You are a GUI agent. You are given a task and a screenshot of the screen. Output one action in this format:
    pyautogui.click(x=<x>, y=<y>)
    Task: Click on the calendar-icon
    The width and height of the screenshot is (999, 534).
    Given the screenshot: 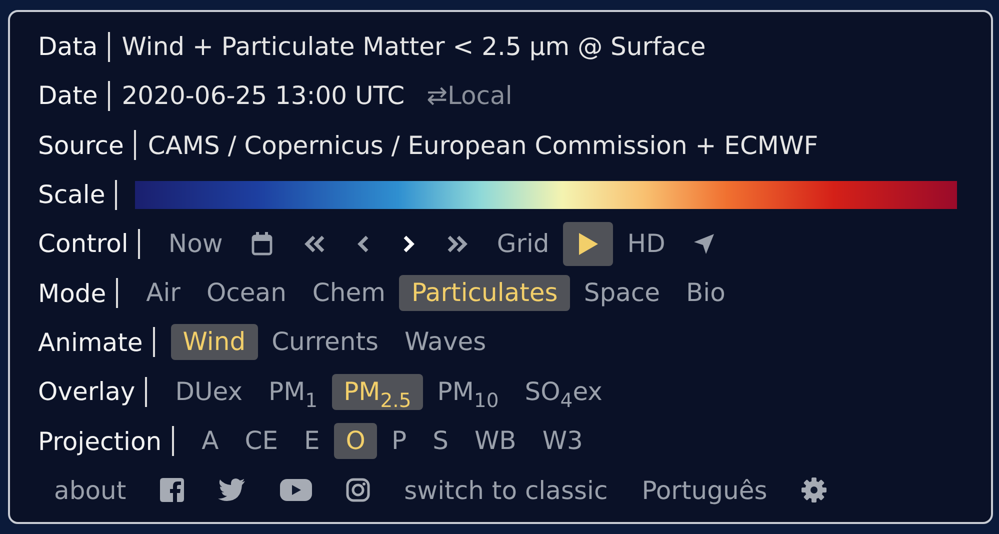 What is the action you would take?
    pyautogui.click(x=261, y=244)
    